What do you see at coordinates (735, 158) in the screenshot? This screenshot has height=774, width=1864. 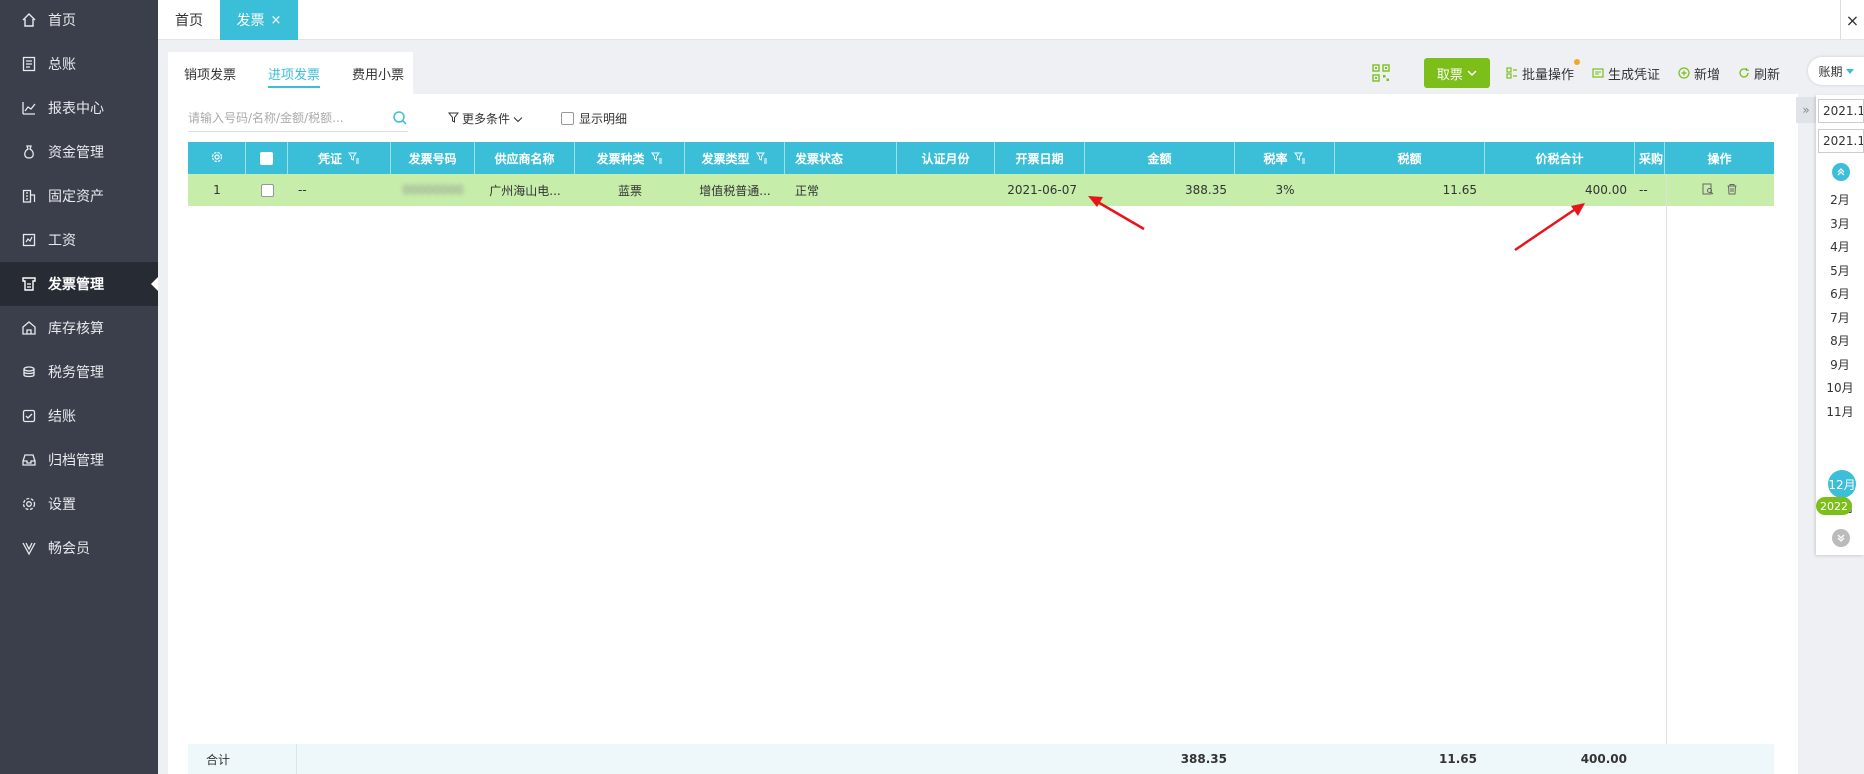 I see `column-header: 发票类型` at bounding box center [735, 158].